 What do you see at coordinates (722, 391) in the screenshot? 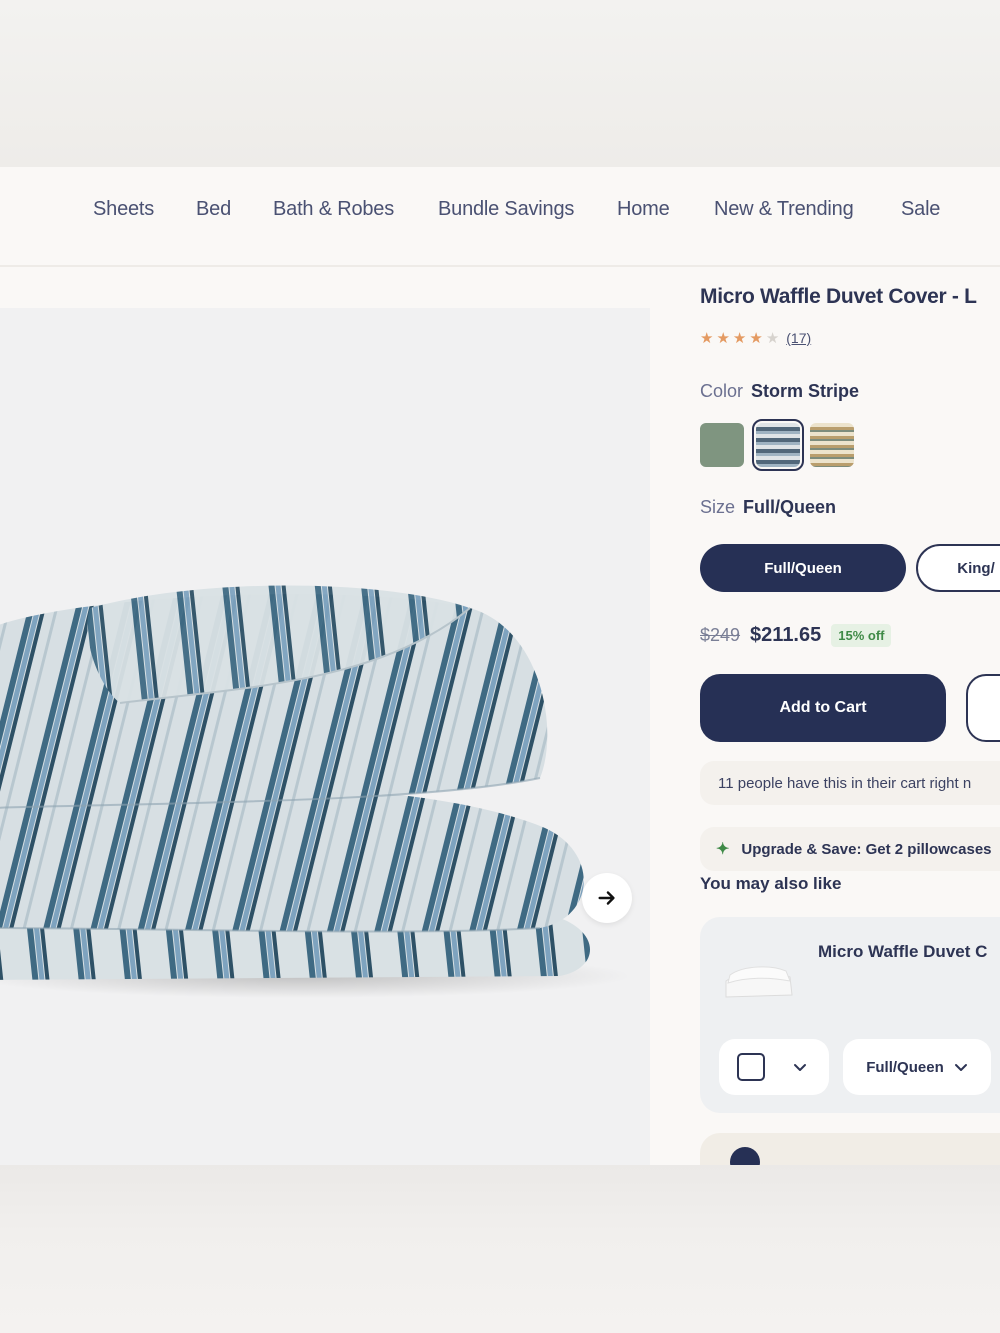
I see `color-label: Color` at bounding box center [722, 391].